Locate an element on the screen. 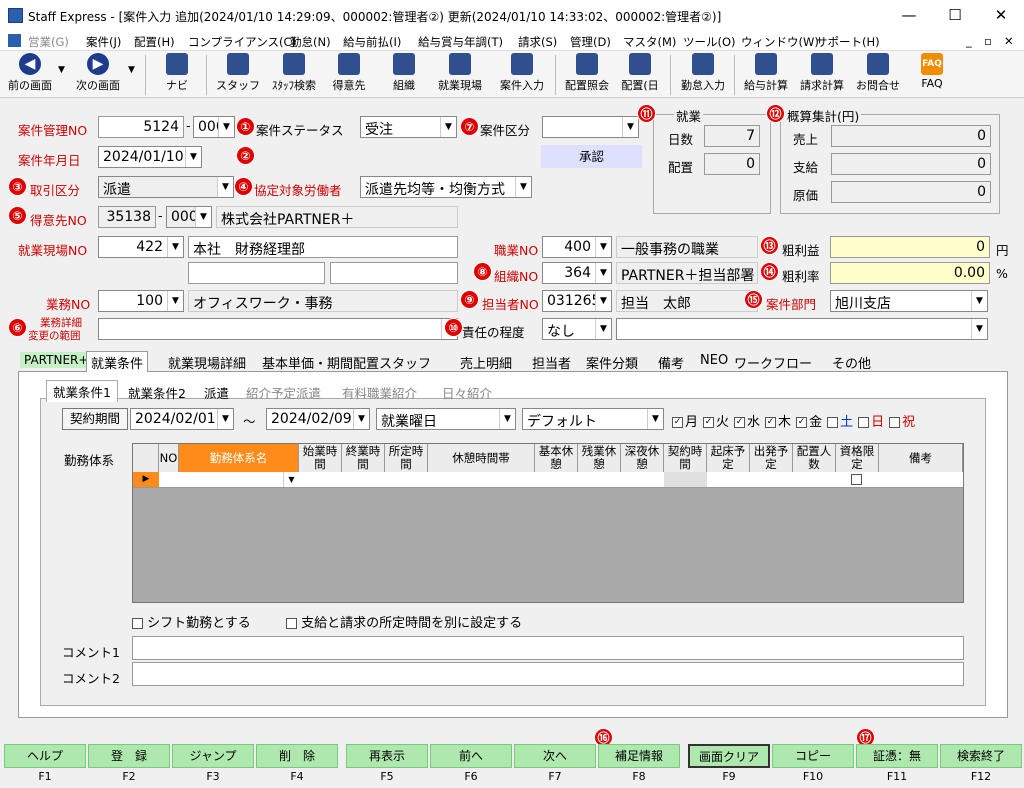 Image resolution: width=1024 pixels, height=788 pixels. fkey-button-f11: 証憑：無 is located at coordinates (897, 756).